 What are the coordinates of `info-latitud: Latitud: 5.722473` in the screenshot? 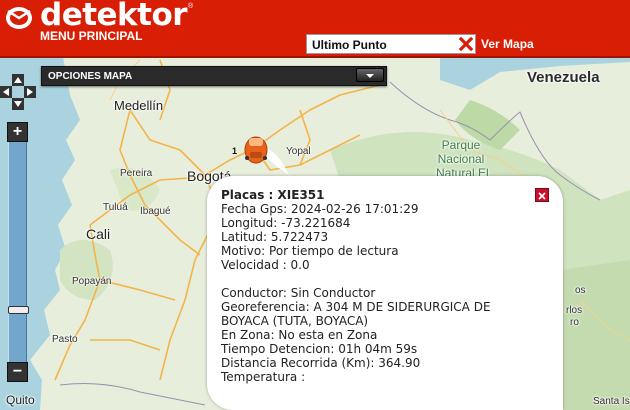 It's located at (275, 237).